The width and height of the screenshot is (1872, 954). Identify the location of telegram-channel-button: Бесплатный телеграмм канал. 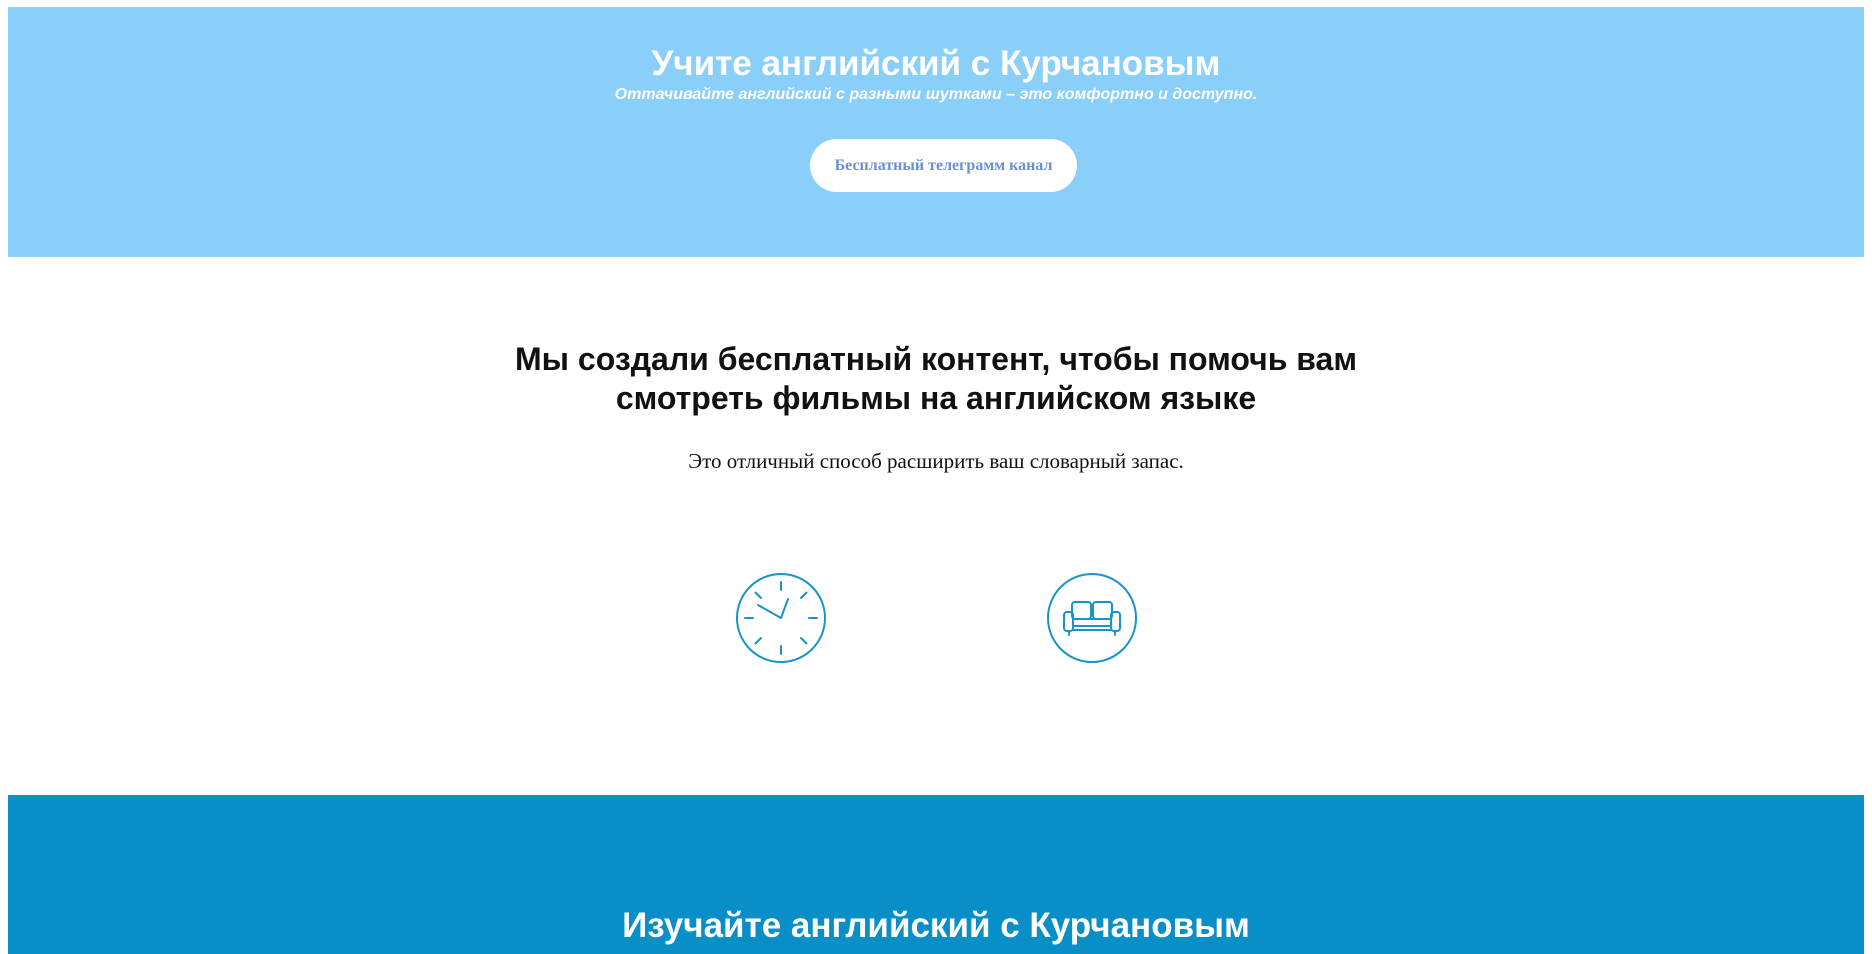
(943, 165).